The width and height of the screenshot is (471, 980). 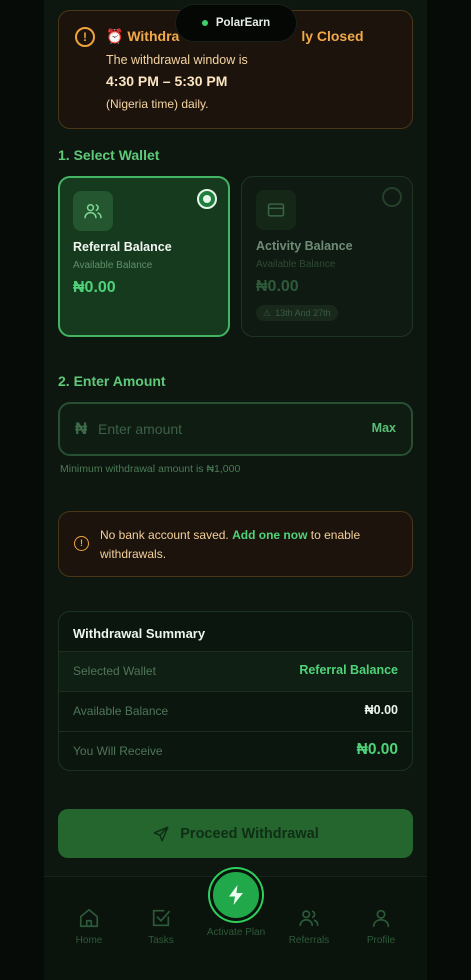 I want to click on nav-profile: Profile, so click(x=381, y=926).